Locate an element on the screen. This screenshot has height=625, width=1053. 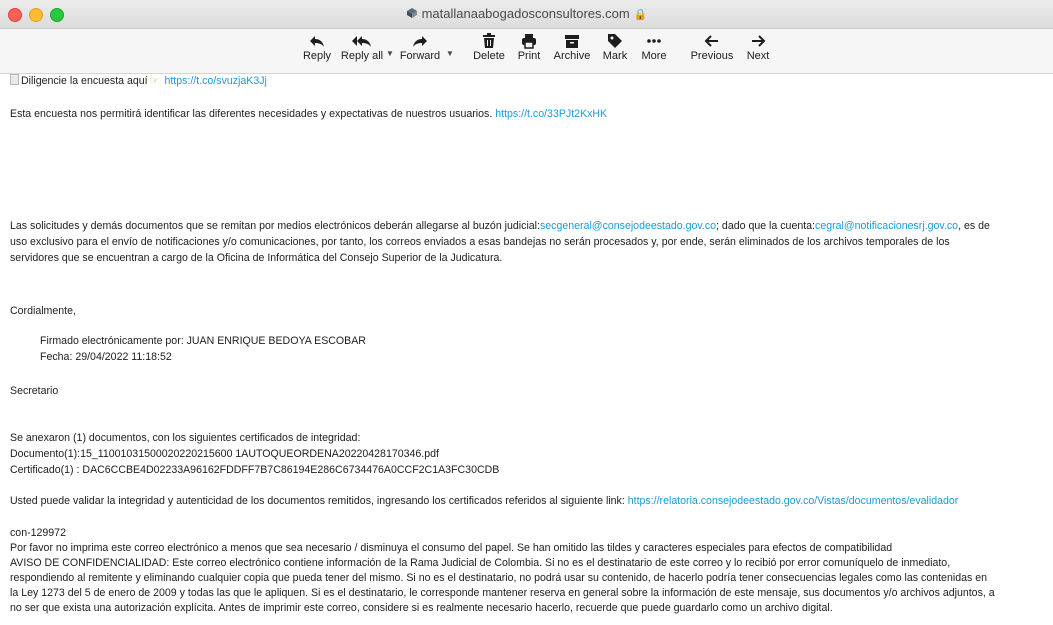
previous-button: Previous is located at coordinates (712, 52).